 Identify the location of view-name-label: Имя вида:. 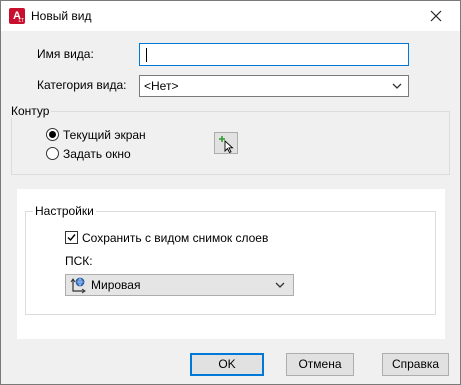
(65, 54).